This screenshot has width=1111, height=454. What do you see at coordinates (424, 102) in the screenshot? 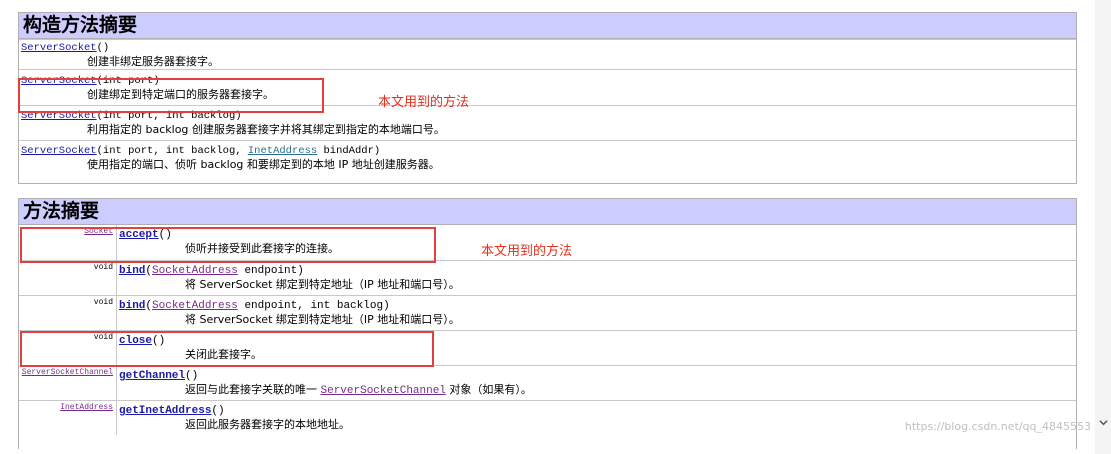
I see `constructor-annotation: 本文用到的方法` at bounding box center [424, 102].